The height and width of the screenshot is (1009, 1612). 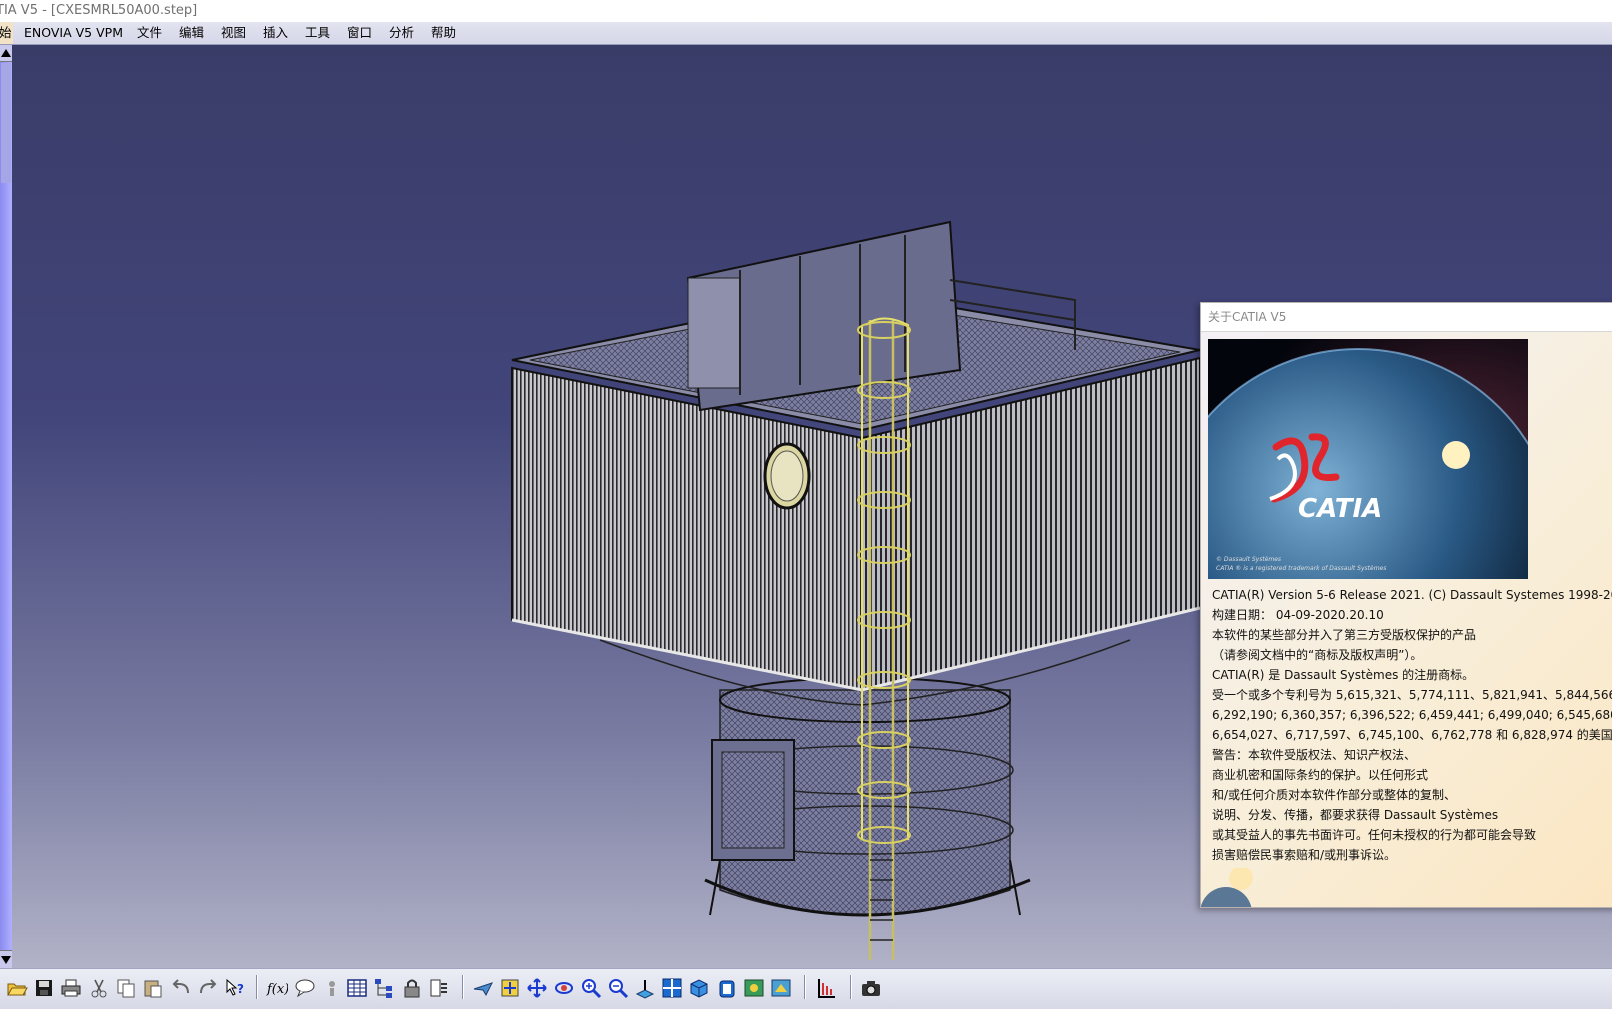 What do you see at coordinates (317, 33) in the screenshot?
I see `menu-tools: 工具` at bounding box center [317, 33].